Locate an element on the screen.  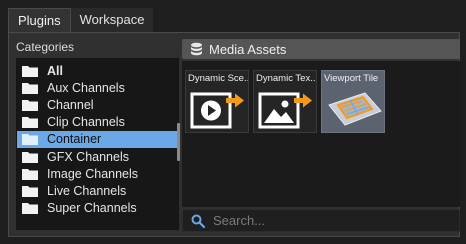
viewport-tile-icon is located at coordinates (354, 108).